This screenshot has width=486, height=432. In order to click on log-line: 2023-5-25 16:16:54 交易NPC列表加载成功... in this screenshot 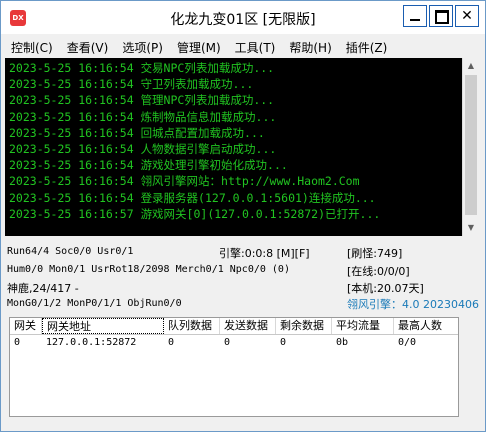, I will do `click(142, 68)`.